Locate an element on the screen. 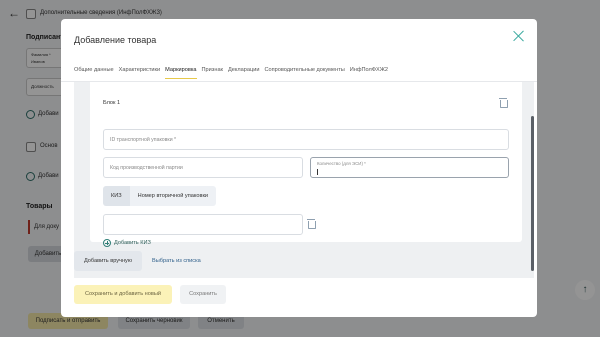 The width and height of the screenshot is (600, 337). modal-title: Добавление товара is located at coordinates (115, 40).